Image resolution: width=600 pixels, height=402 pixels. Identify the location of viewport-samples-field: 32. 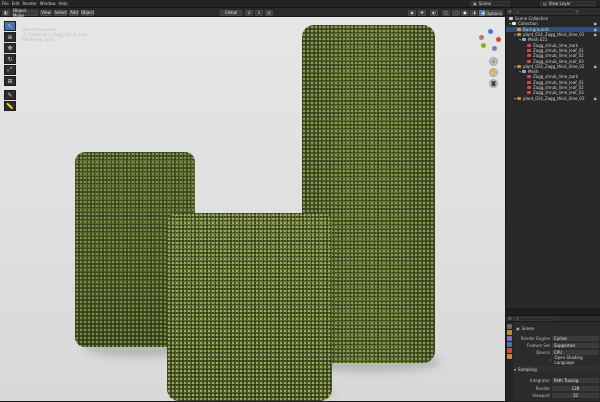
(575, 395).